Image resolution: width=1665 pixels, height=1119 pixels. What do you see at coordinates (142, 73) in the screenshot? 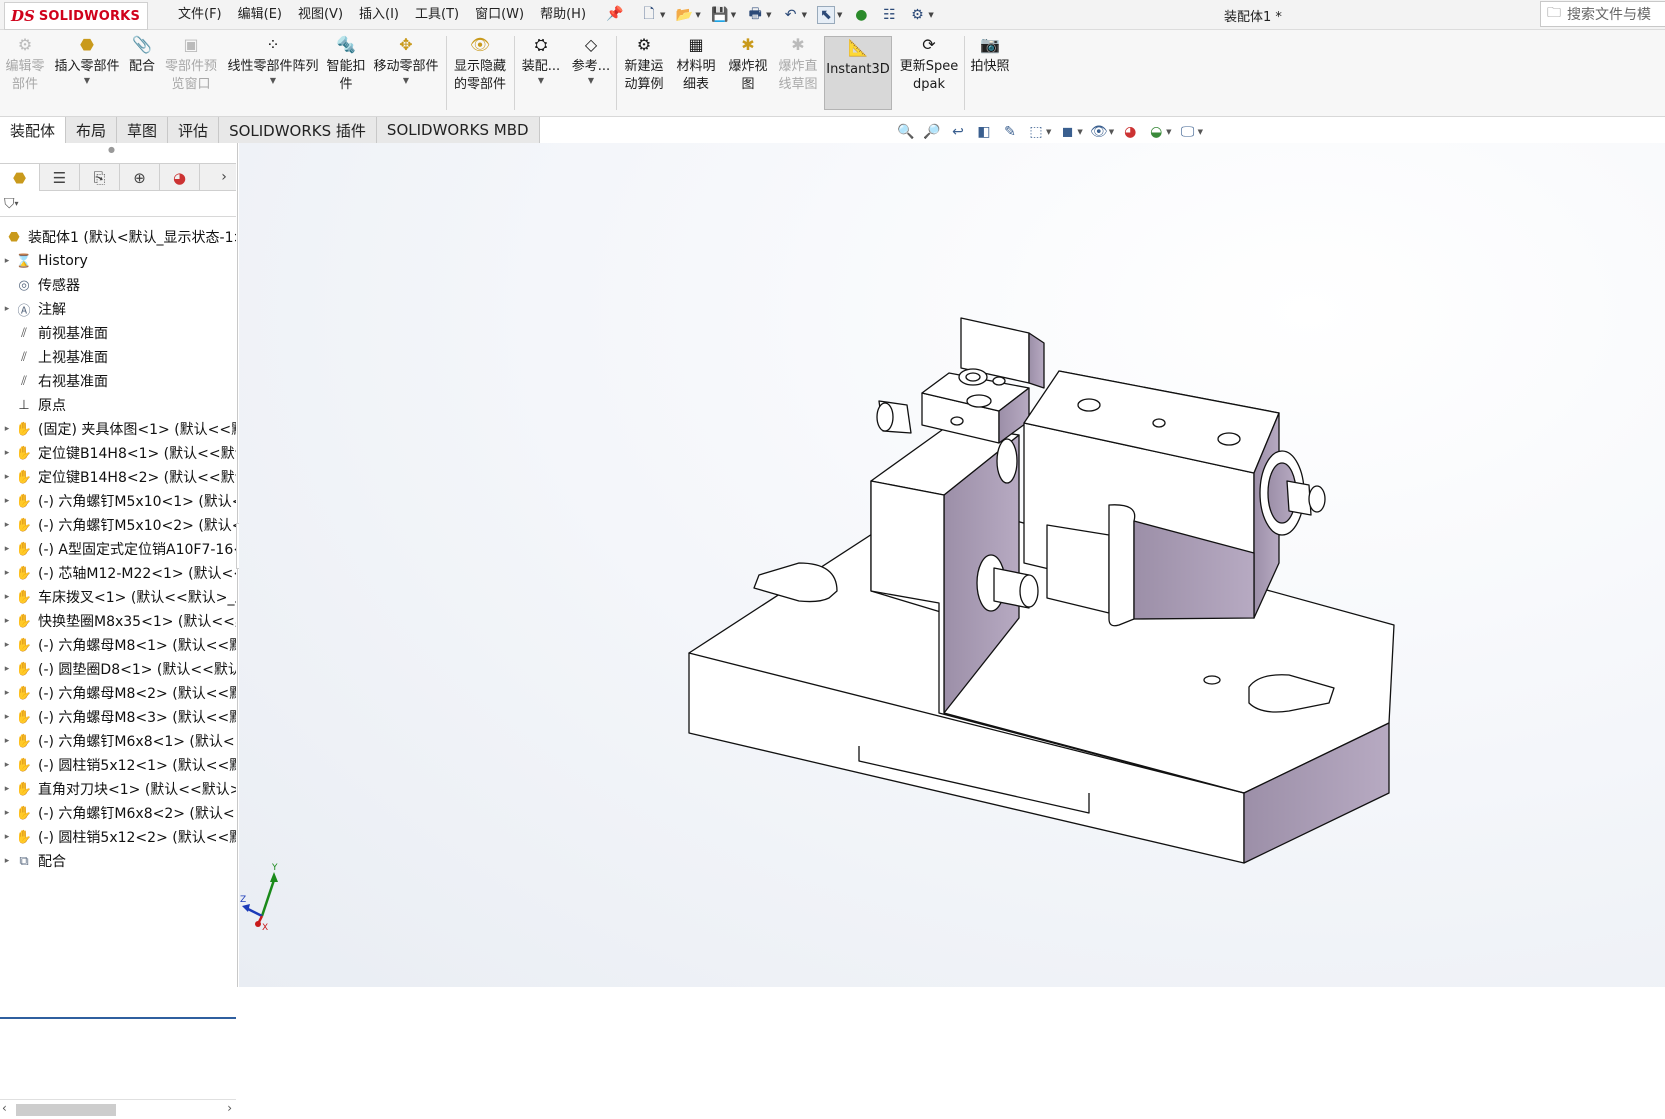
I see `mate-button: 📎 配合` at bounding box center [142, 73].